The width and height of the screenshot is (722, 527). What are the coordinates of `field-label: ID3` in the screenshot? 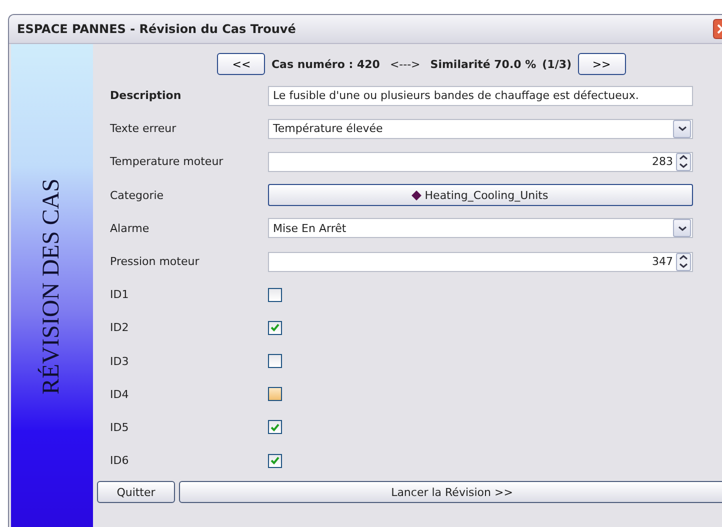 It's located at (120, 361).